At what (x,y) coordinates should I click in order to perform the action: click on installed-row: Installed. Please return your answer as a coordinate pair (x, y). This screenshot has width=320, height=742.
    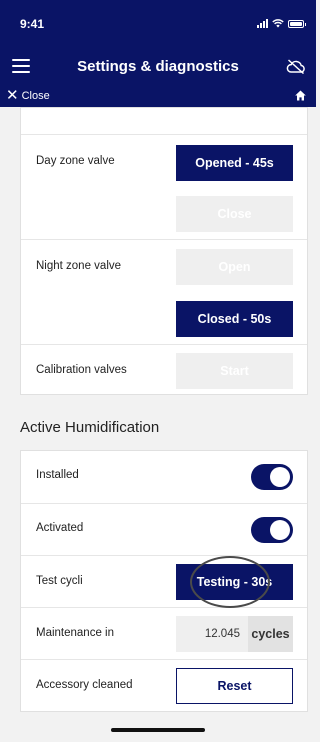
    Looking at the image, I should click on (164, 477).